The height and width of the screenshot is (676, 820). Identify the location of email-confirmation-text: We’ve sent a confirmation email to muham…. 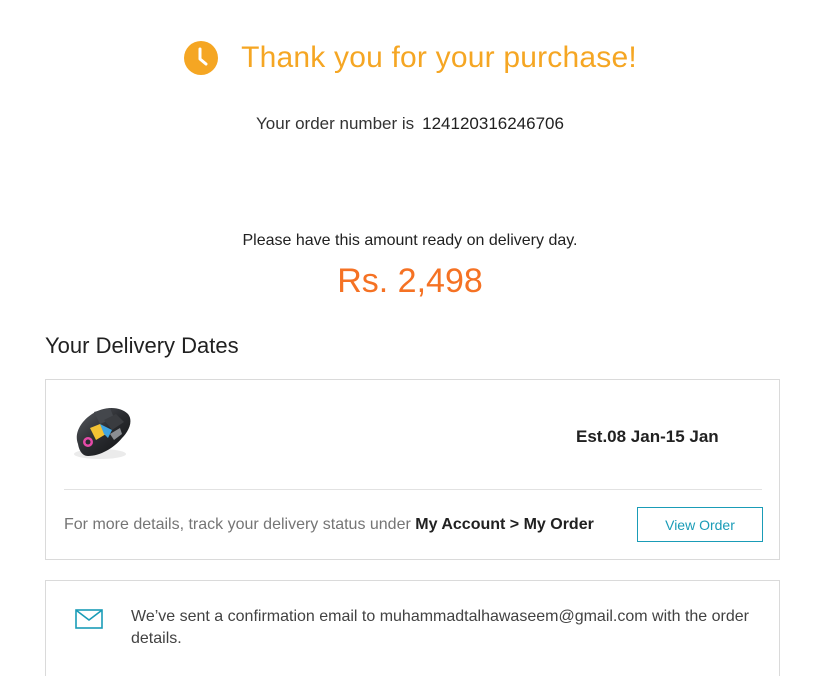
(440, 627).